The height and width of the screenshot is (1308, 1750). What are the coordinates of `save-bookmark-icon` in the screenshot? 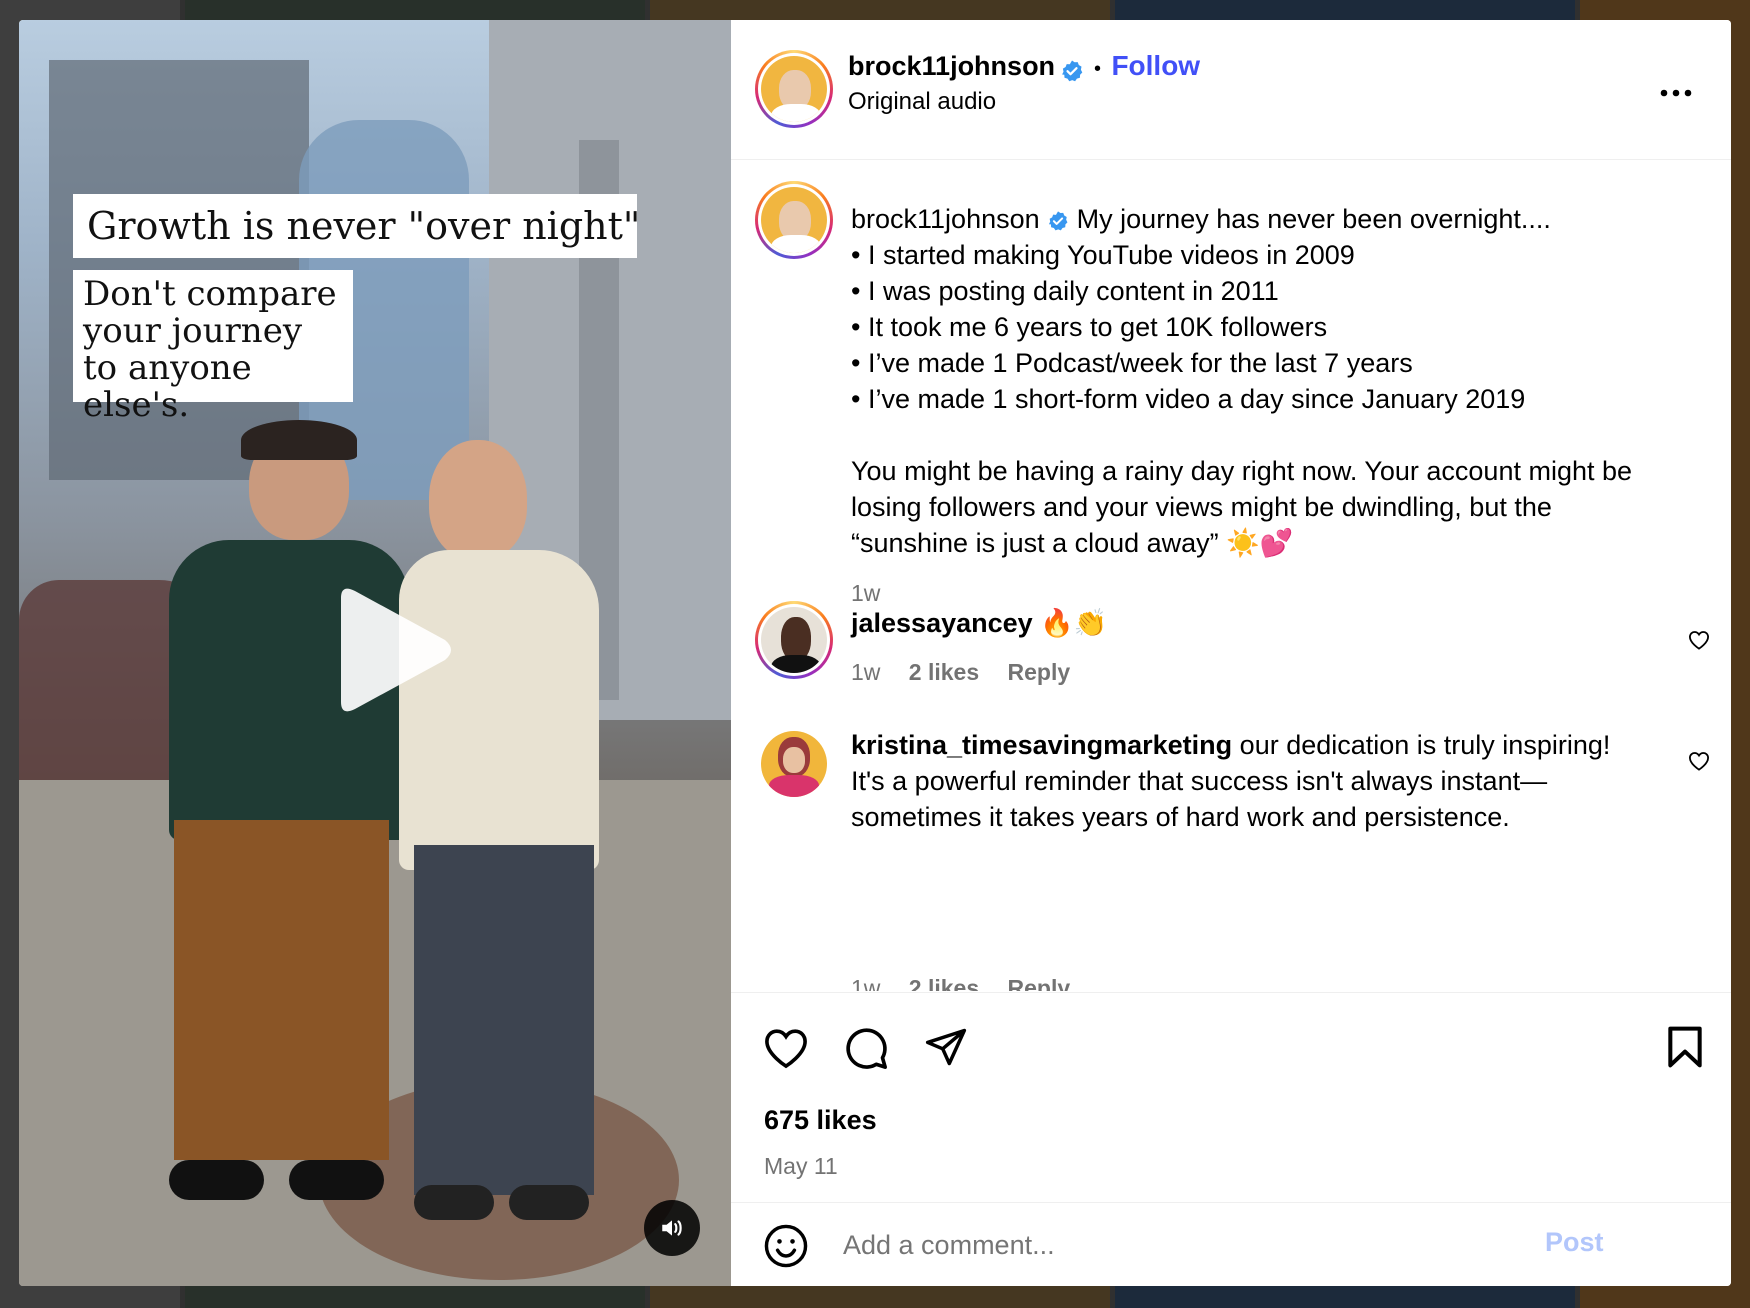 It's located at (1685, 1047).